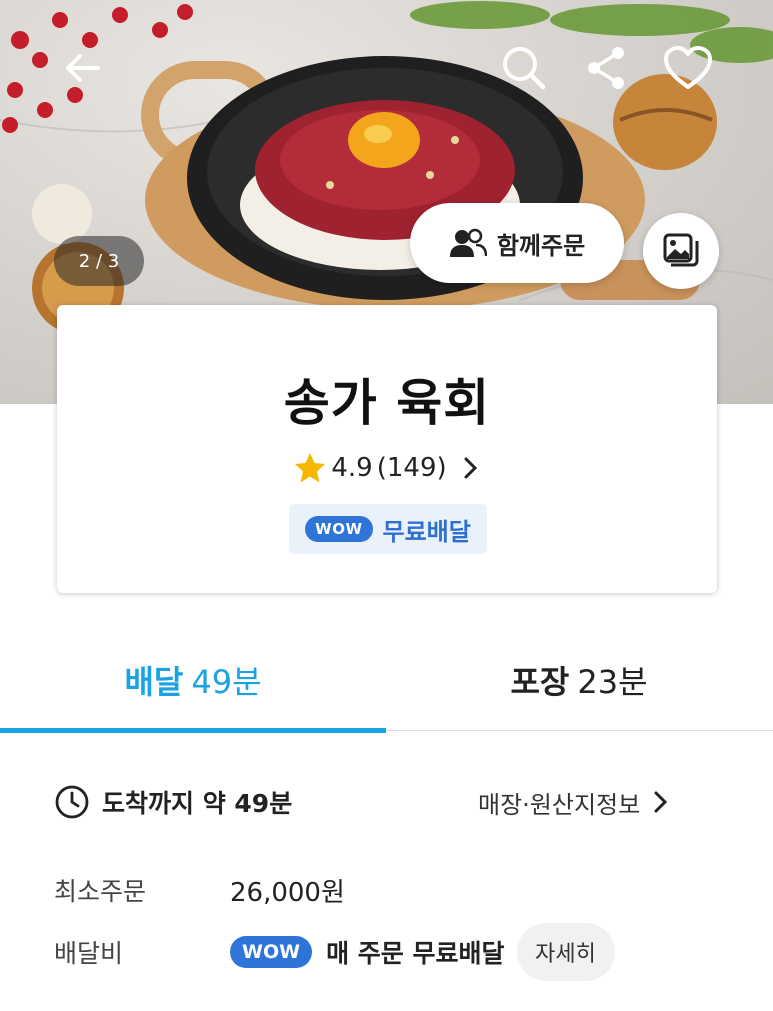  I want to click on tab-delivery: 배달 49분, so click(193, 680).